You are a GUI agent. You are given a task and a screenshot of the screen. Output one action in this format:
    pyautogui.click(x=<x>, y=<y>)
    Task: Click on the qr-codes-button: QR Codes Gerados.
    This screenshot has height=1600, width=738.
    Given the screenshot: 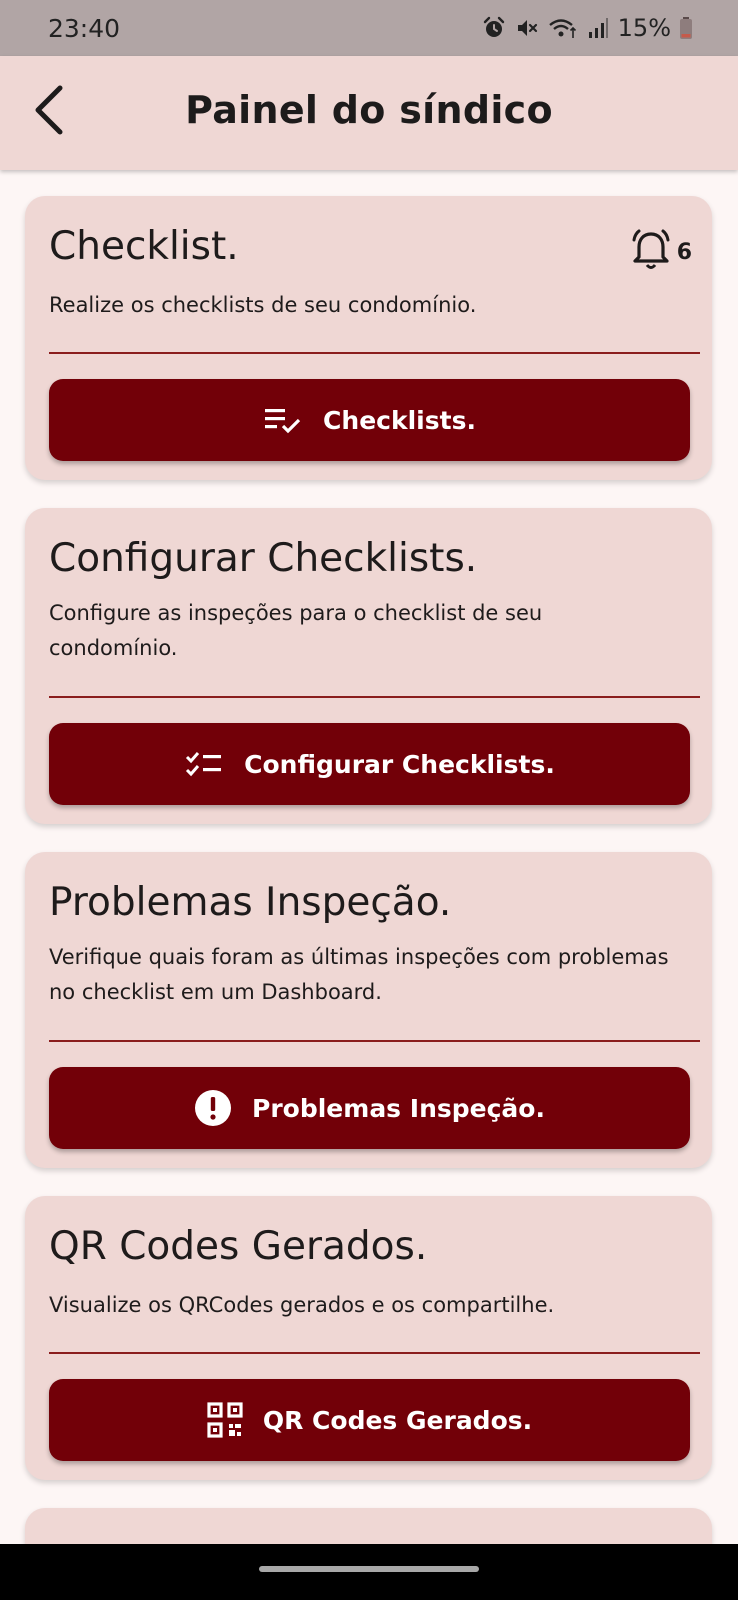 What is the action you would take?
    pyautogui.click(x=369, y=1420)
    